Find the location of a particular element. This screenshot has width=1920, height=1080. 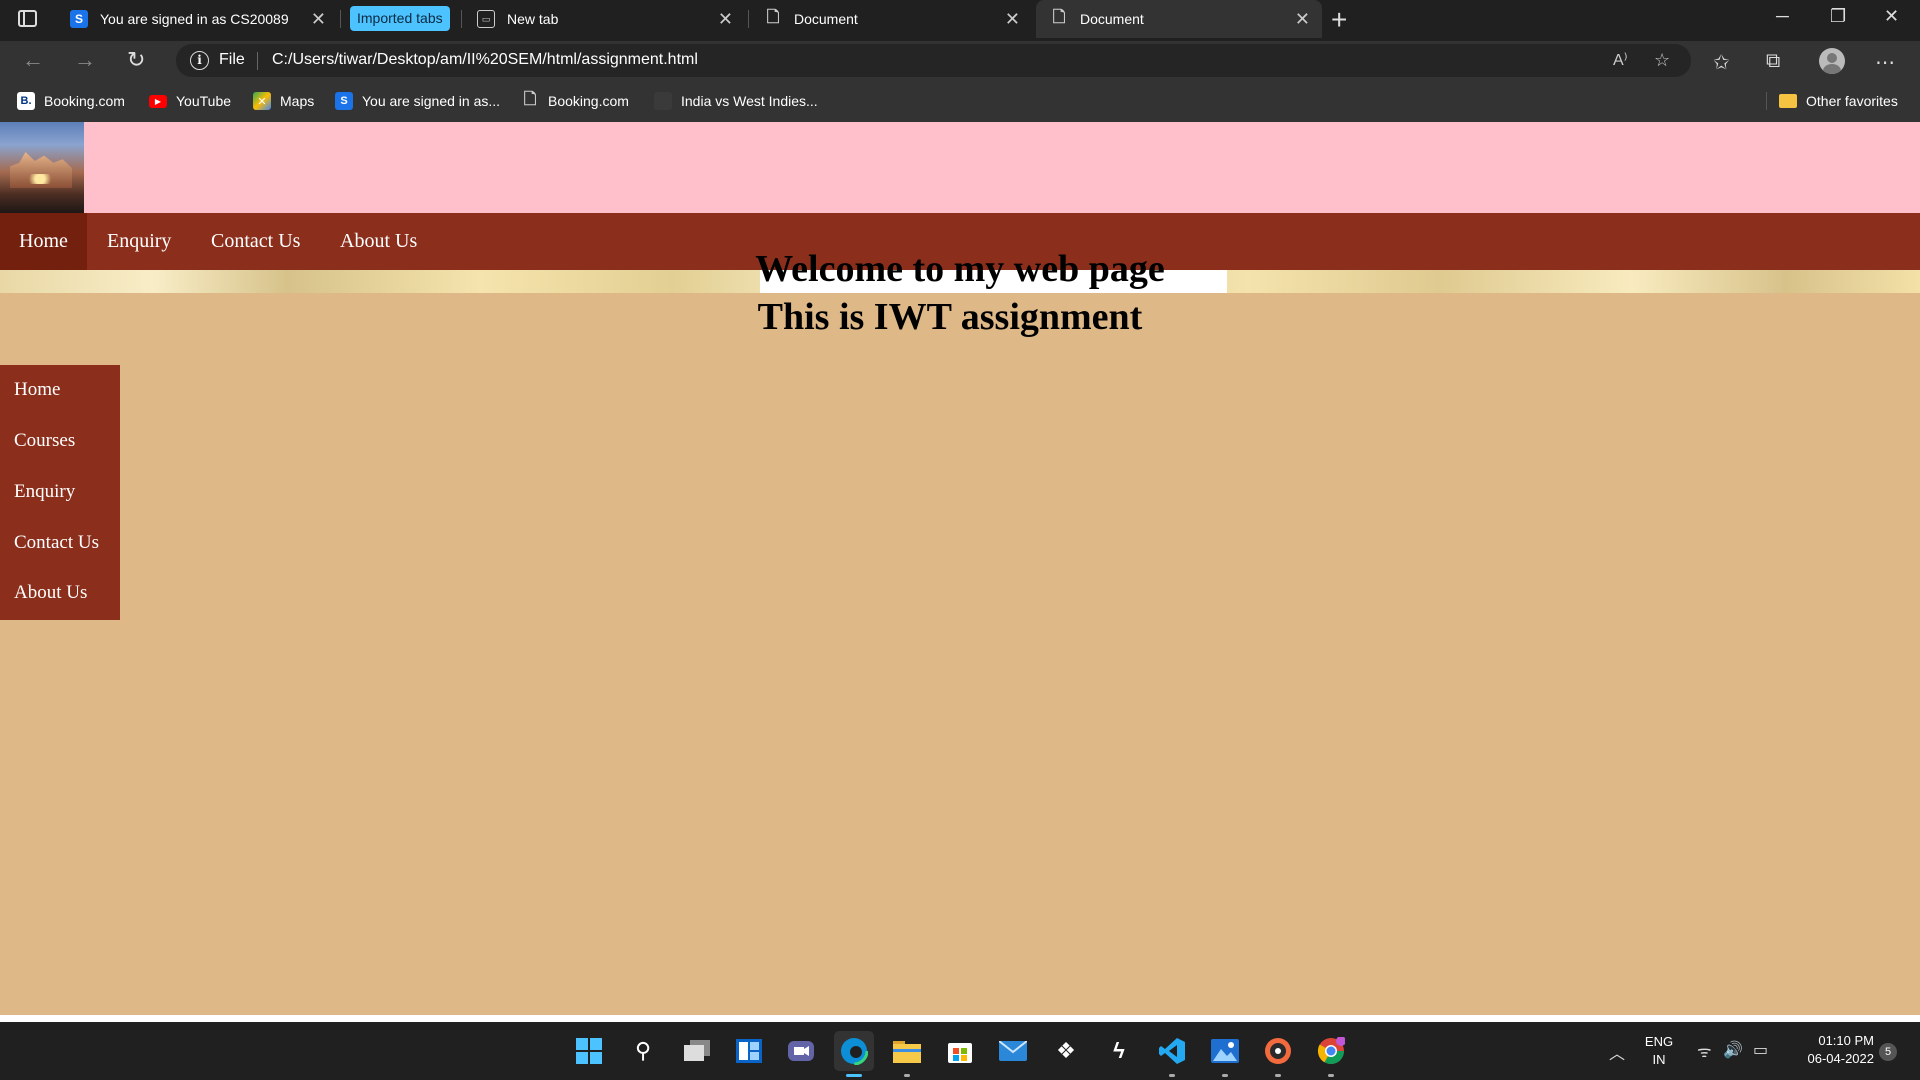

favorite-maps: ✕ Maps is located at coordinates (283, 101).